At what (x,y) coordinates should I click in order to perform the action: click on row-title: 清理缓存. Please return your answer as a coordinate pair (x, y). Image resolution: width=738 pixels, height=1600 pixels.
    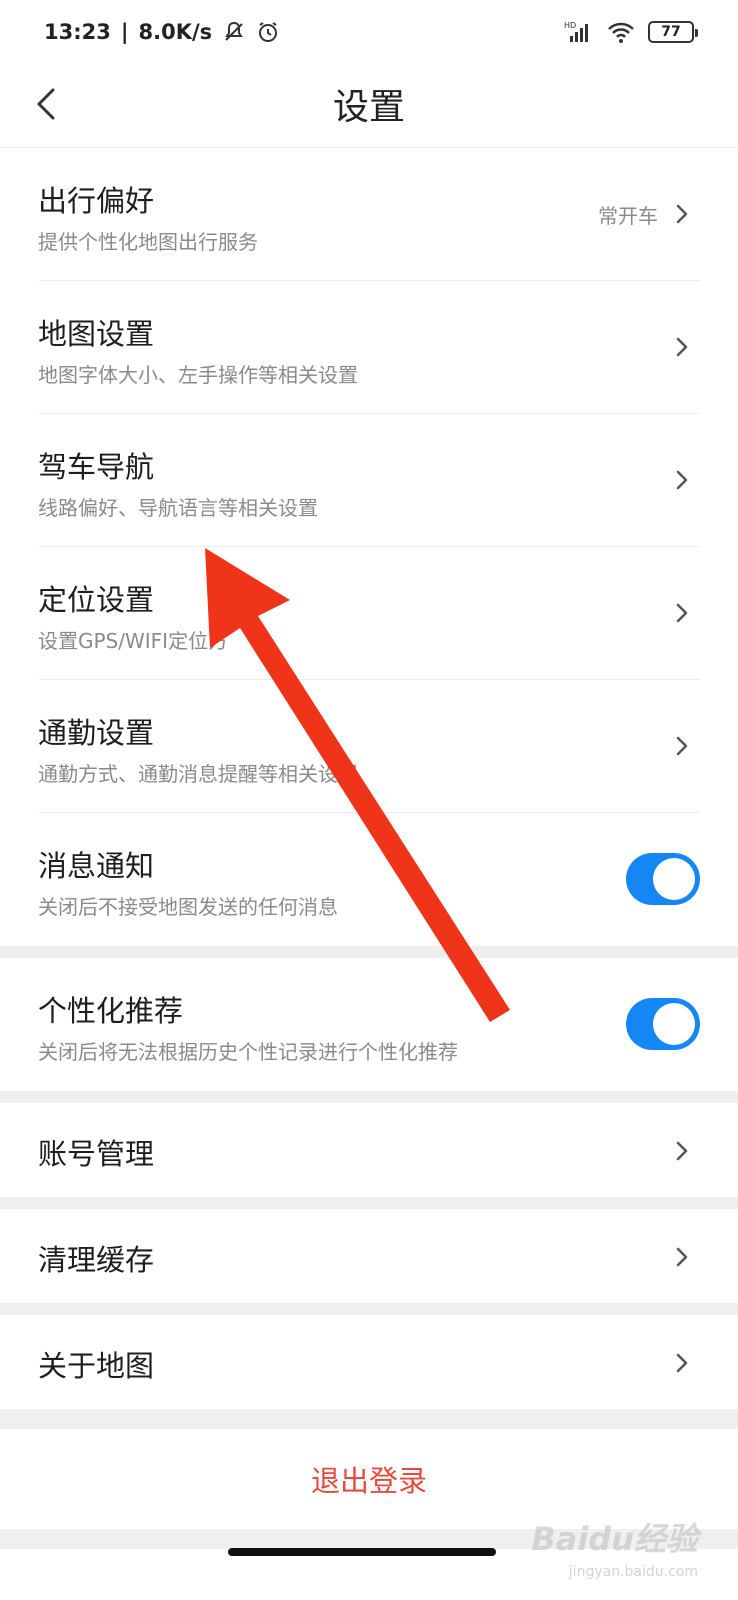
    Looking at the image, I should click on (96, 1260).